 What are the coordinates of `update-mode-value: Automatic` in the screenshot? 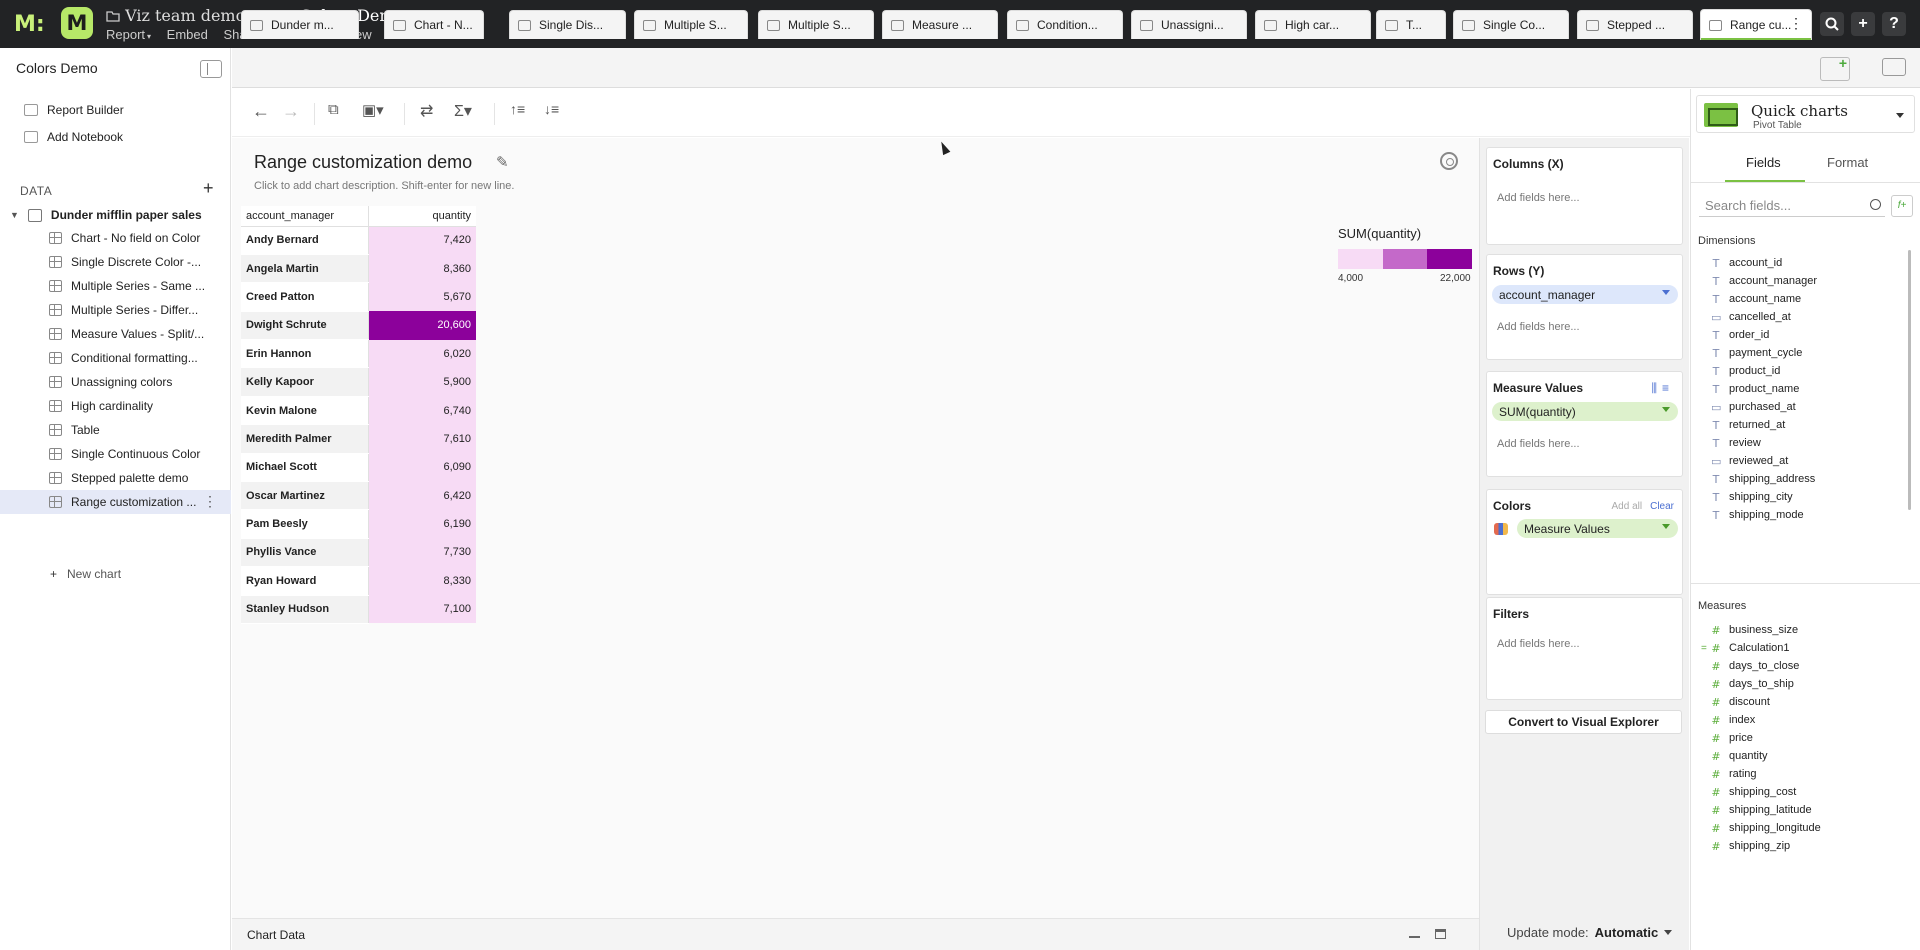 It's located at (1627, 932).